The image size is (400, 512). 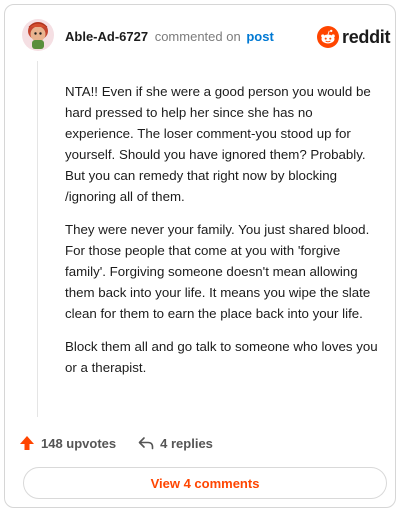 I want to click on username: Able-Ad-6727, so click(x=106, y=36).